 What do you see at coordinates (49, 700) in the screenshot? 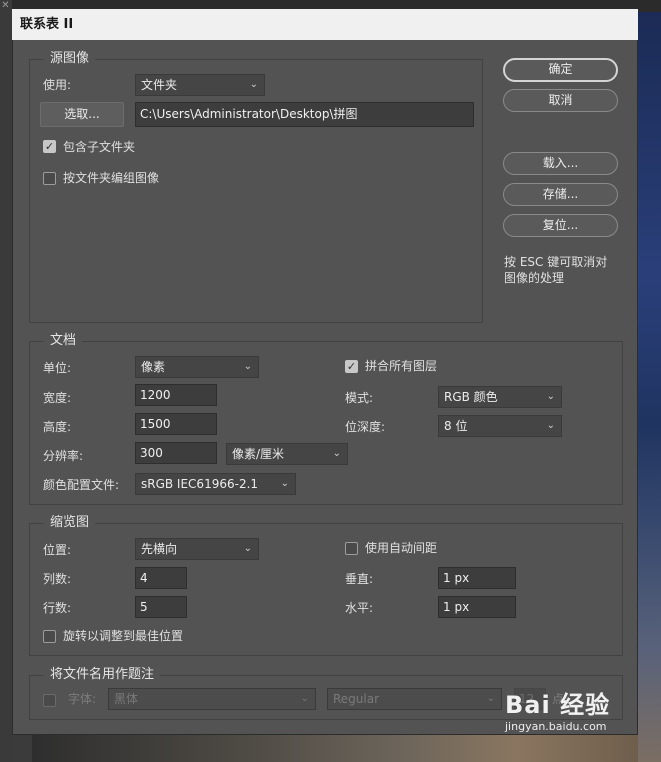
I see `use-filename-caption-checkbox` at bounding box center [49, 700].